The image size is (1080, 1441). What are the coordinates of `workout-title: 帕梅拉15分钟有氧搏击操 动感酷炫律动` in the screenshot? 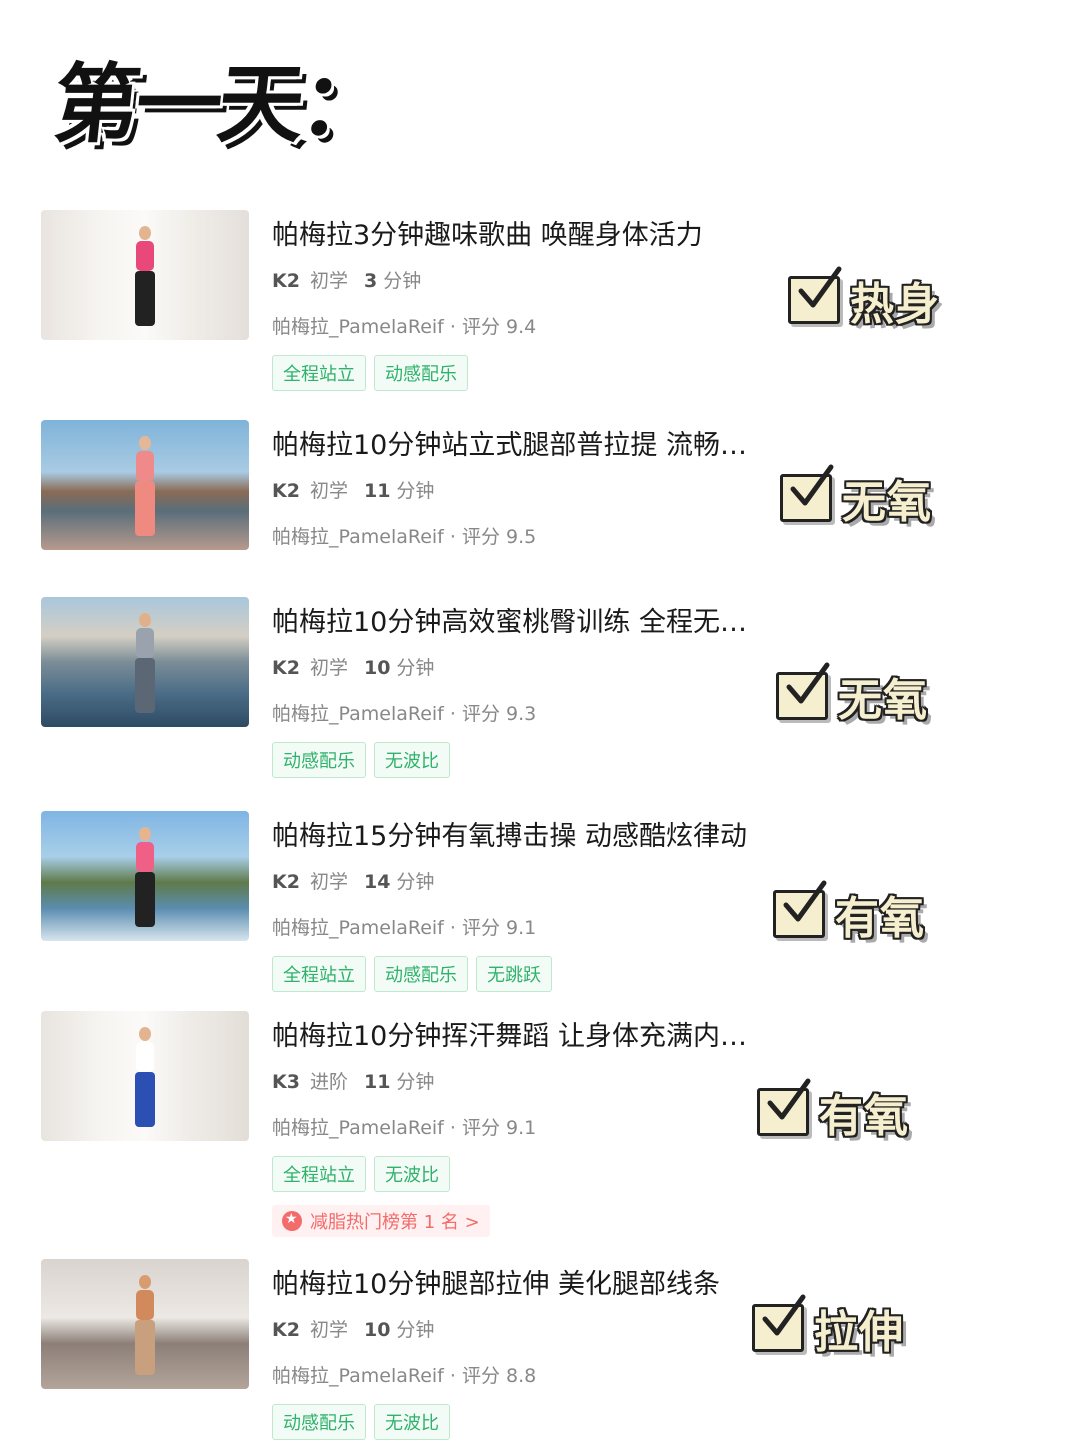 It's located at (509, 833).